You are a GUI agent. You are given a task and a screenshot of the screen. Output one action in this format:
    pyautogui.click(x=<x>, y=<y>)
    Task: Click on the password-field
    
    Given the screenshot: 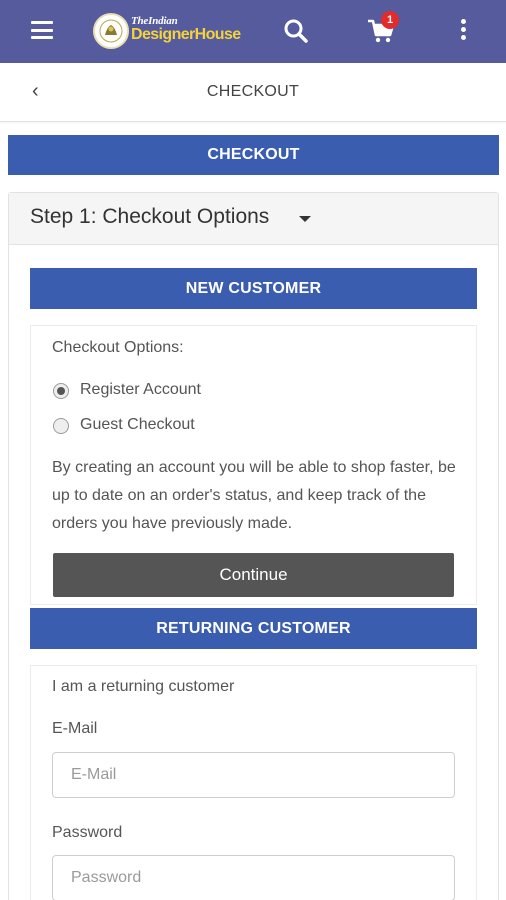 What is the action you would take?
    pyautogui.click(x=253, y=877)
    